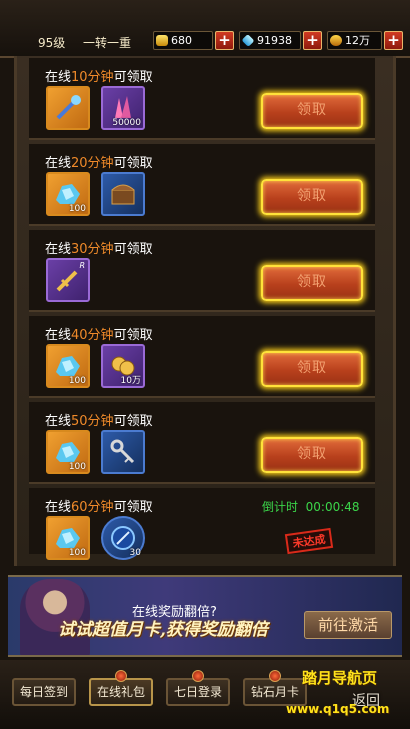 The image size is (410, 729). Describe the element at coordinates (162, 40) in the screenshot. I see `gold-ingot-icon` at that location.